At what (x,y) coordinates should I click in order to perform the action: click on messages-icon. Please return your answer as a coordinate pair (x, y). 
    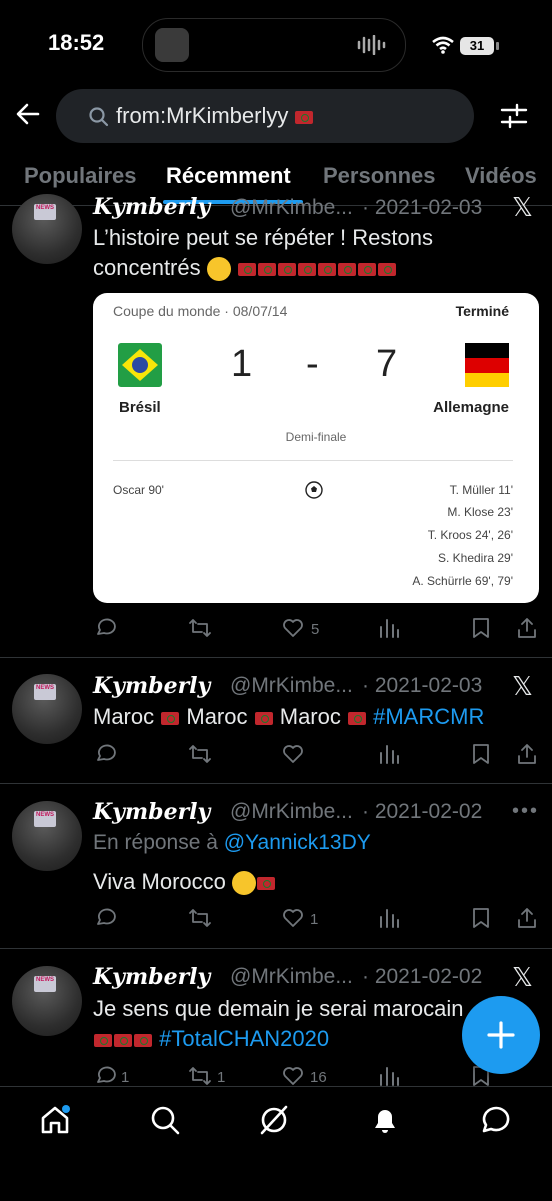
    Looking at the image, I should click on (495, 1120).